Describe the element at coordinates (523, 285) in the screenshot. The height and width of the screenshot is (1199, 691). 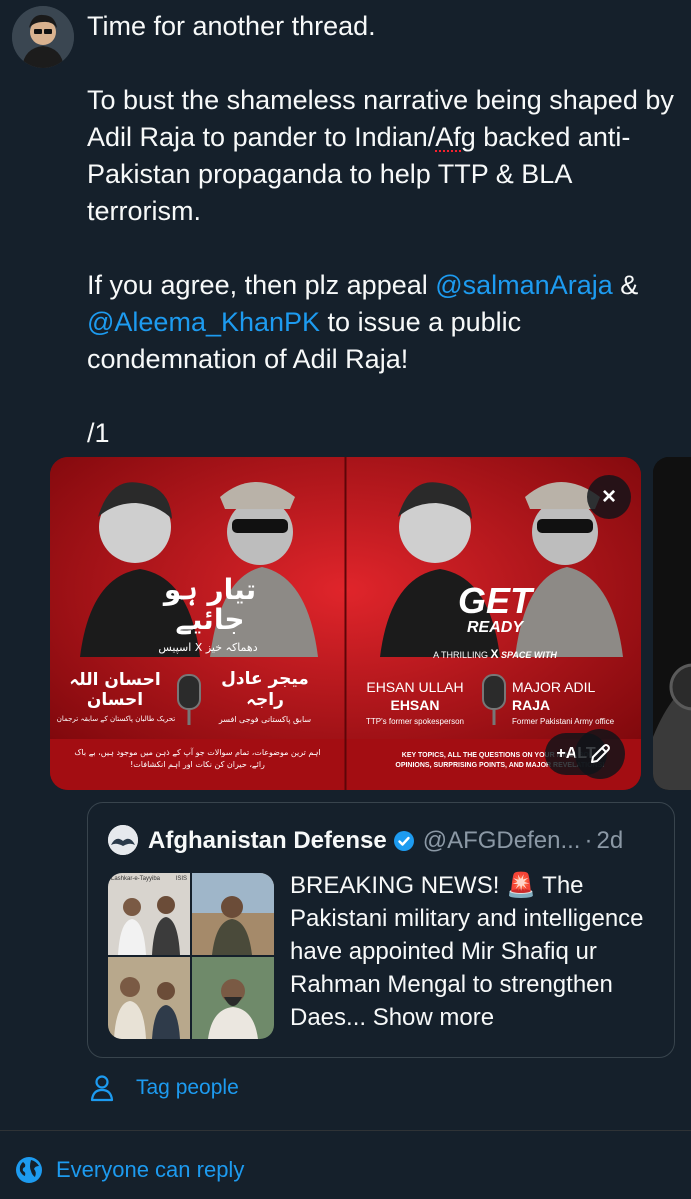
I see `mention-salmanaraja: @salmanAraja` at that location.